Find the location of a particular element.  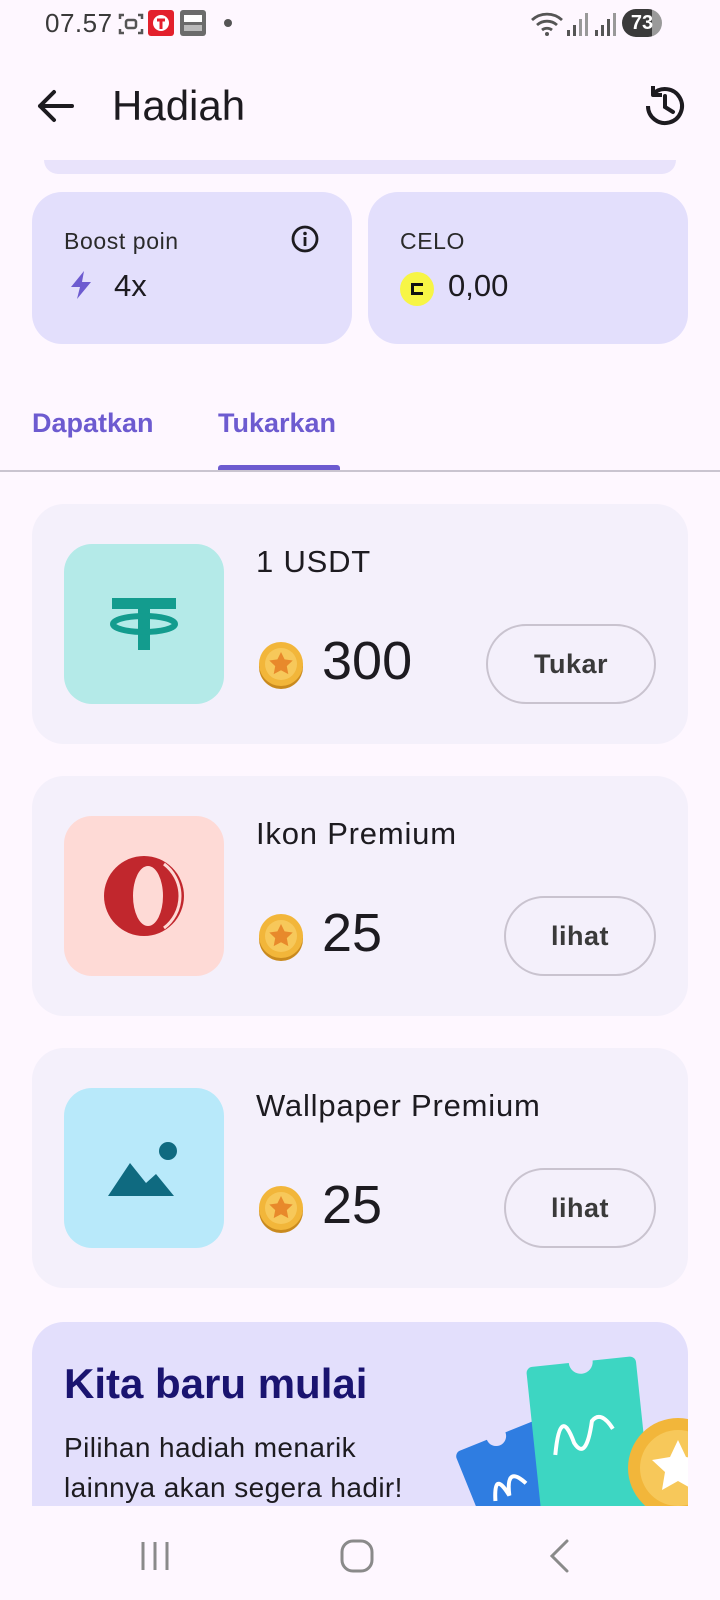

tether-icon is located at coordinates (144, 624).